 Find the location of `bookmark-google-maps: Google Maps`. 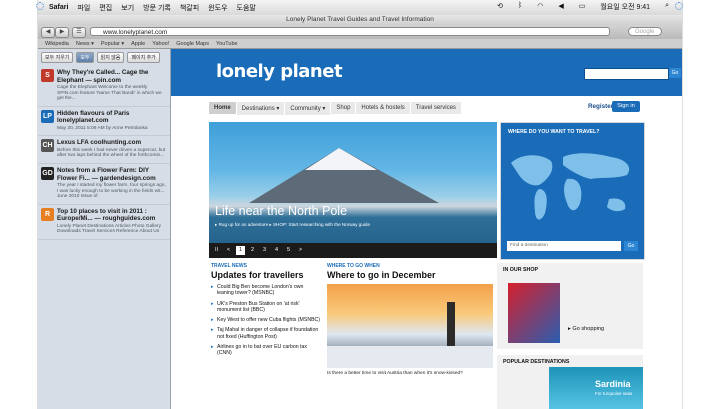

bookmark-google-maps: Google Maps is located at coordinates (192, 44).